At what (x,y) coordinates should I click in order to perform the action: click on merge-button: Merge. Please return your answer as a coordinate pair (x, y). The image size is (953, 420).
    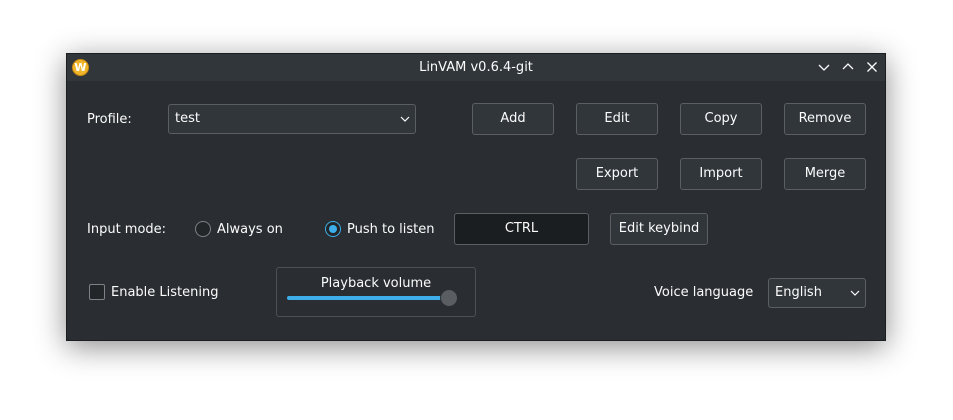
    Looking at the image, I should click on (825, 174).